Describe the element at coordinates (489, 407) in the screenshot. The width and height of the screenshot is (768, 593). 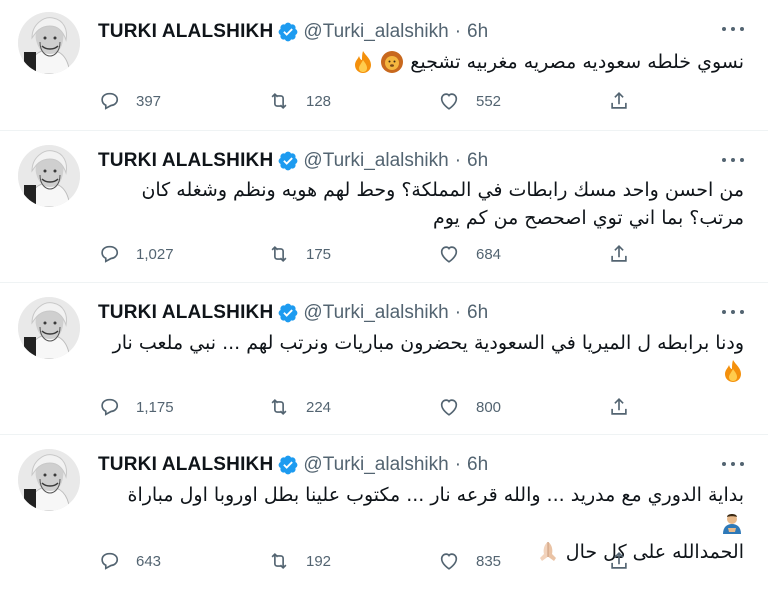
I see `like-count: 800` at that location.